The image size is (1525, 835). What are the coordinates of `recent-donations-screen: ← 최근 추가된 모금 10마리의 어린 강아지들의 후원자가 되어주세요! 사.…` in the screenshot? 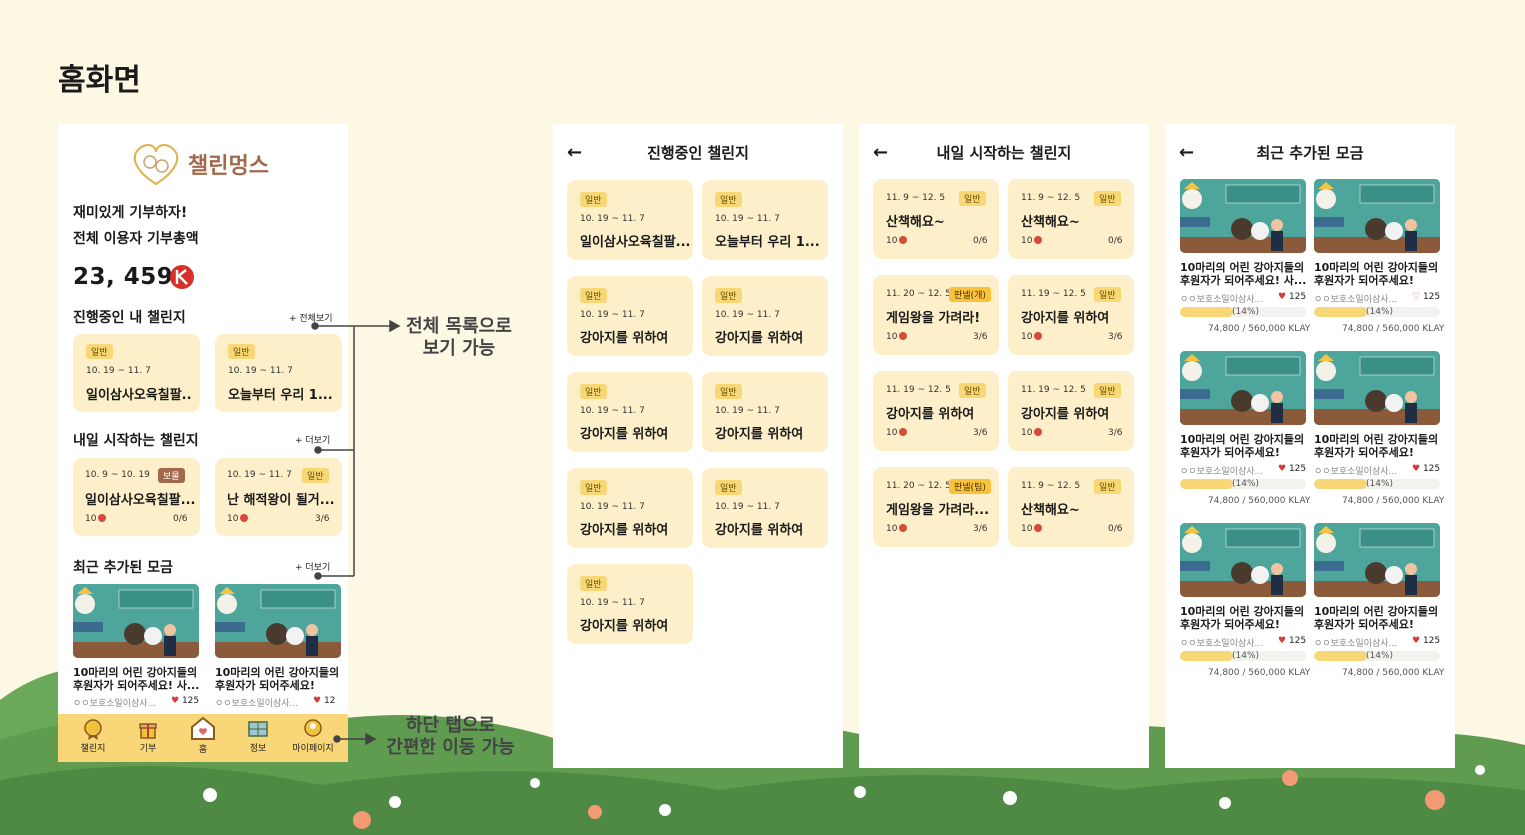 It's located at (1310, 446).